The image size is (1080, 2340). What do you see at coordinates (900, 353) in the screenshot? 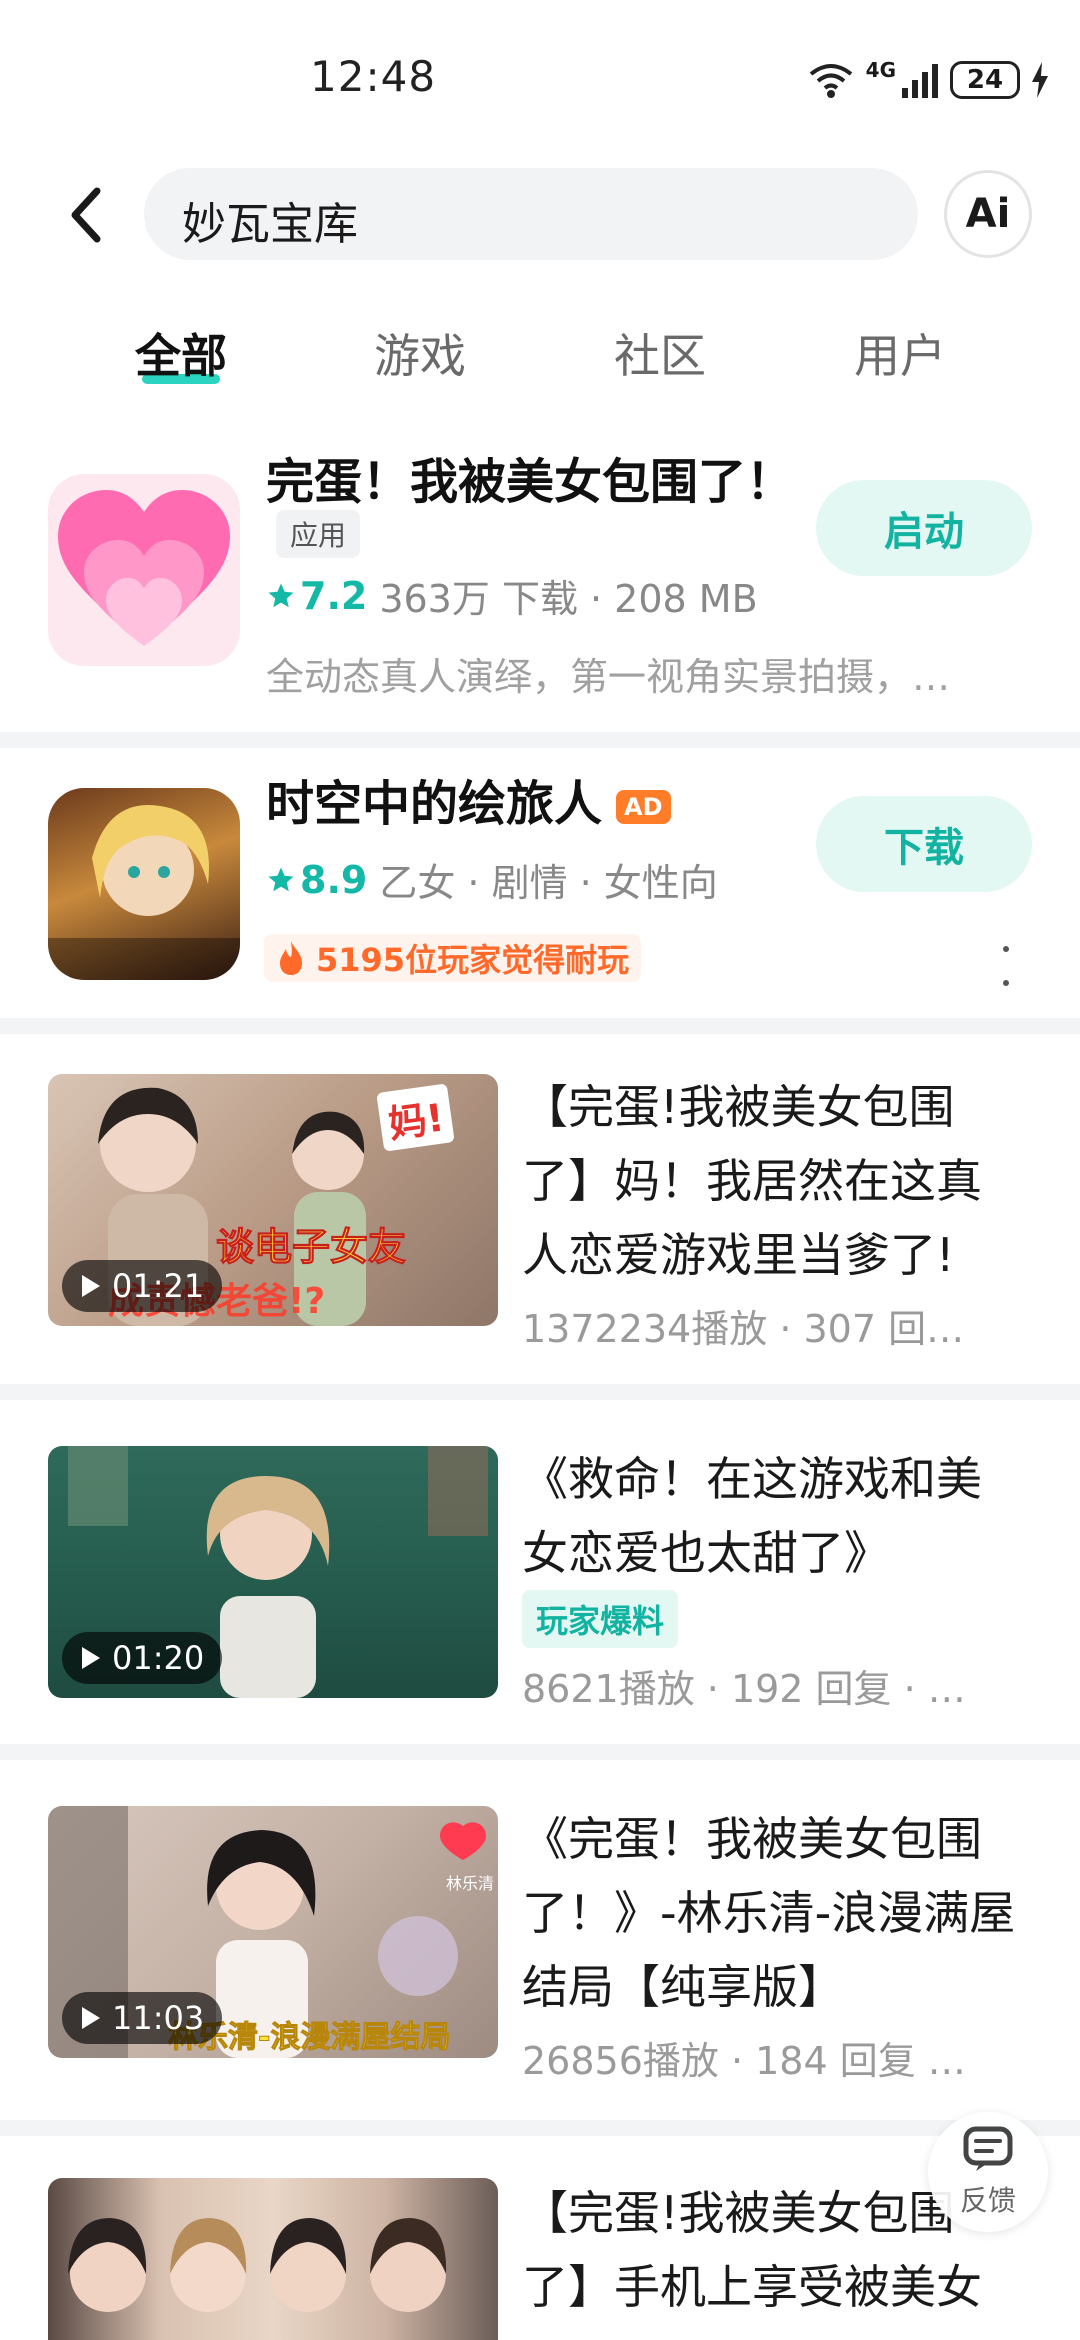
I see `tab-users: 用户` at bounding box center [900, 353].